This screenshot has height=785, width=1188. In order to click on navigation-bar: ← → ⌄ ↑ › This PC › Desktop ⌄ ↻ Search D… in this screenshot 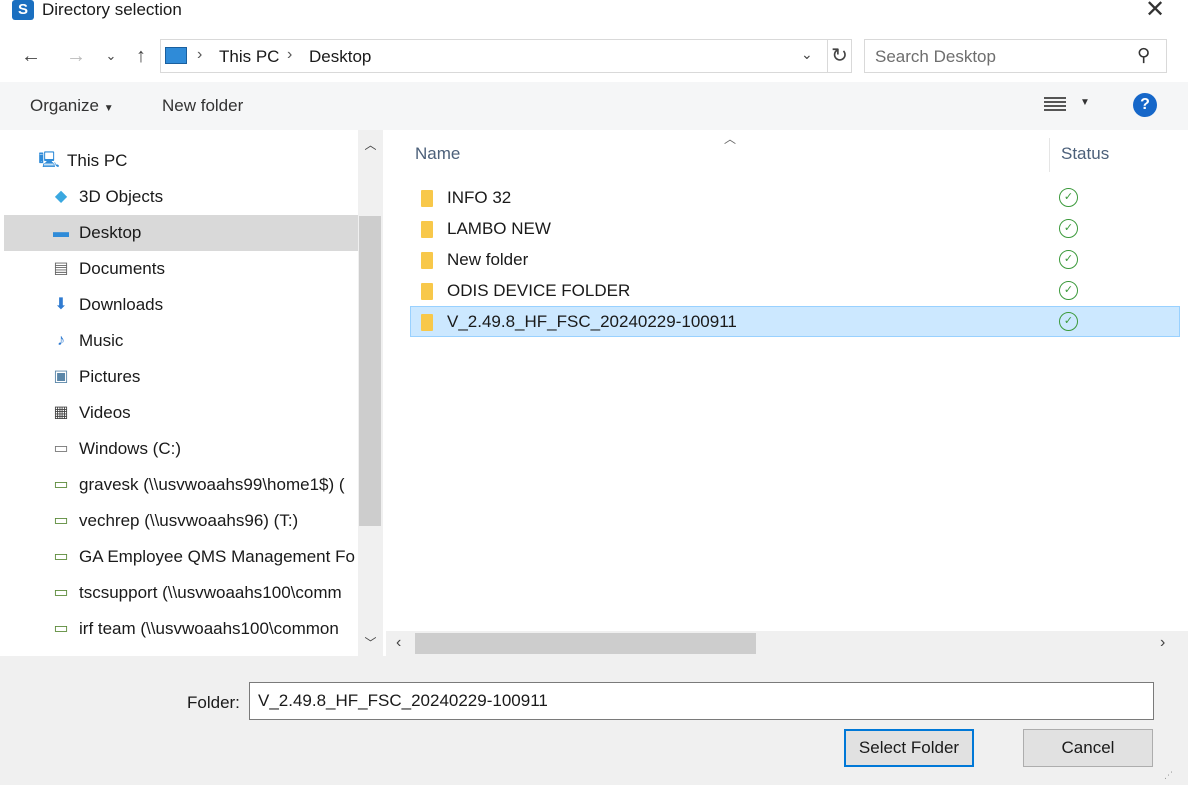, I will do `click(594, 56)`.